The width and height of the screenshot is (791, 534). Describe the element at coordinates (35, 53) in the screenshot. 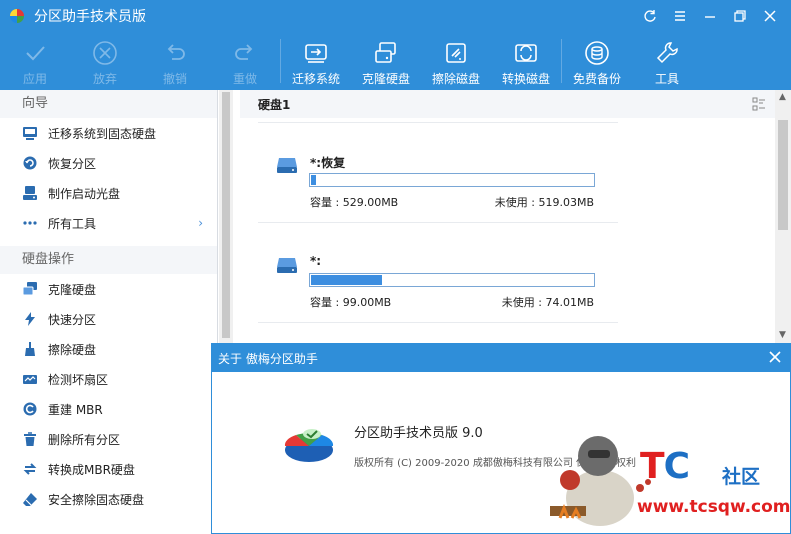

I see `check-icon` at that location.